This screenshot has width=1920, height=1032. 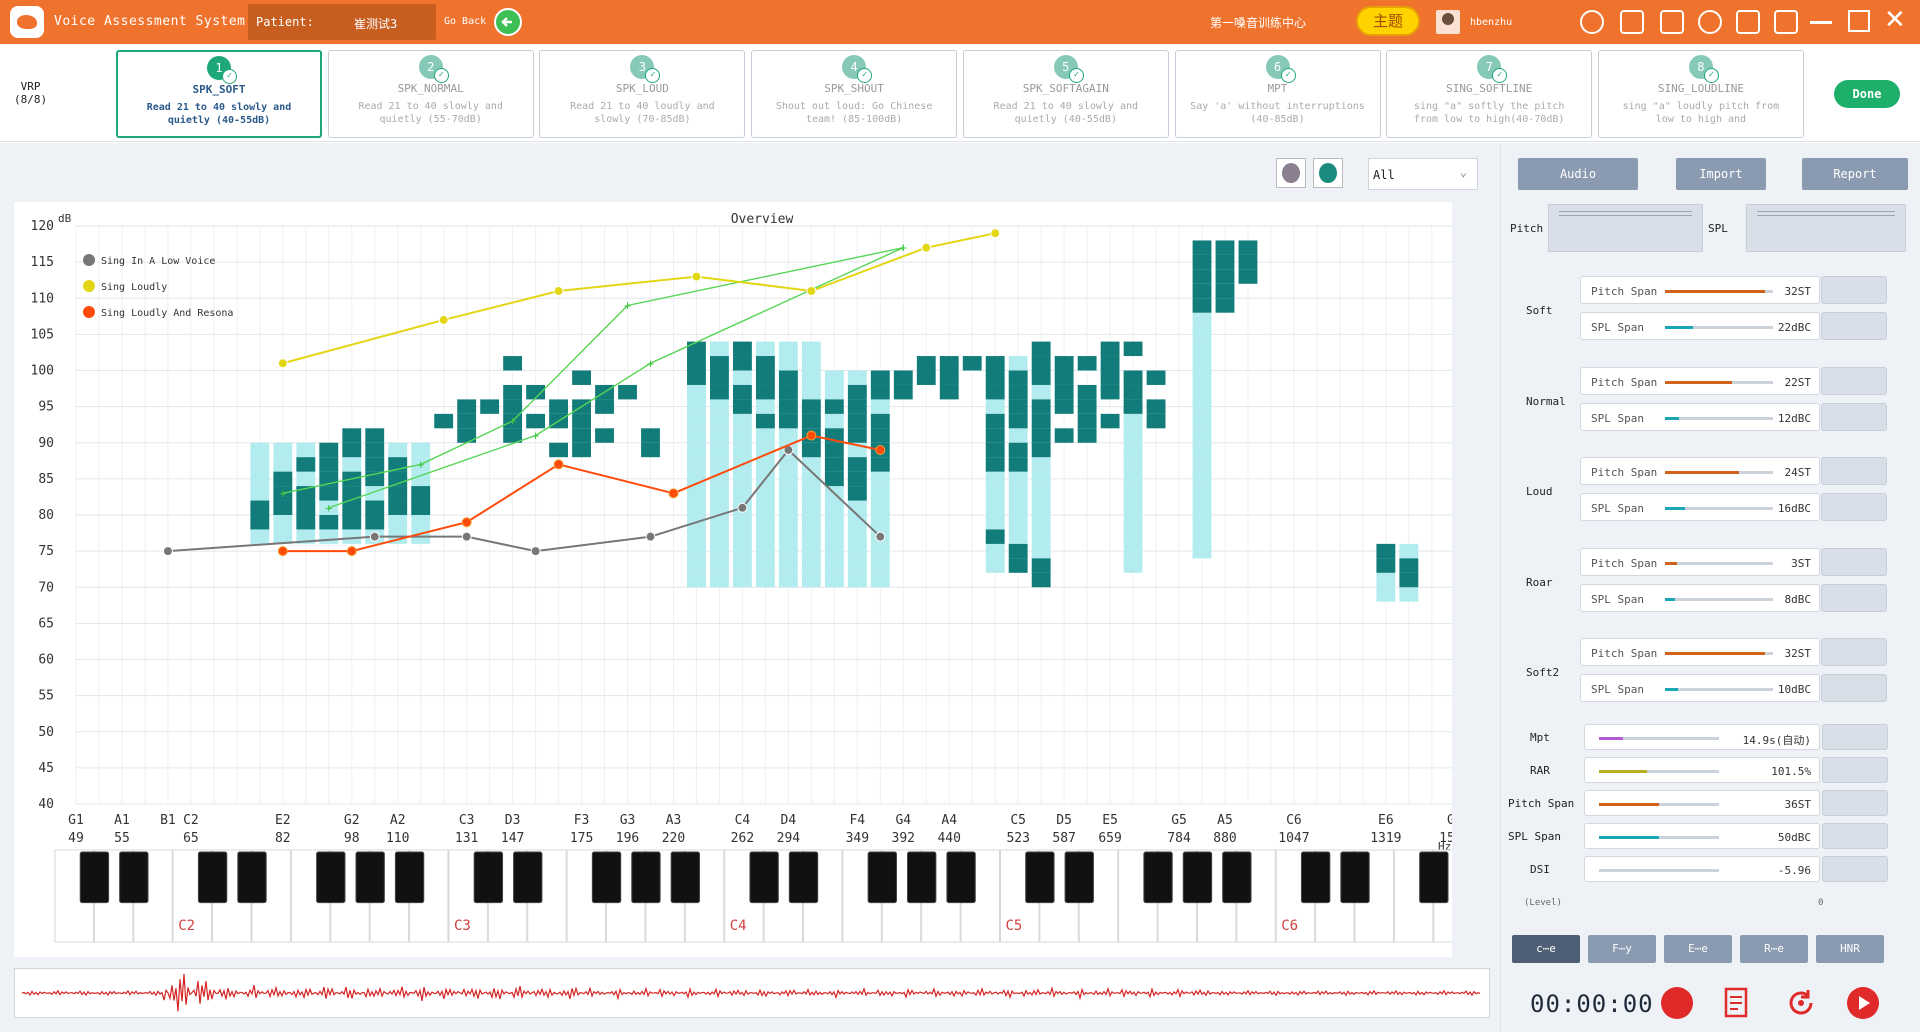 What do you see at coordinates (1592, 22) in the screenshot?
I see `settings-icon` at bounding box center [1592, 22].